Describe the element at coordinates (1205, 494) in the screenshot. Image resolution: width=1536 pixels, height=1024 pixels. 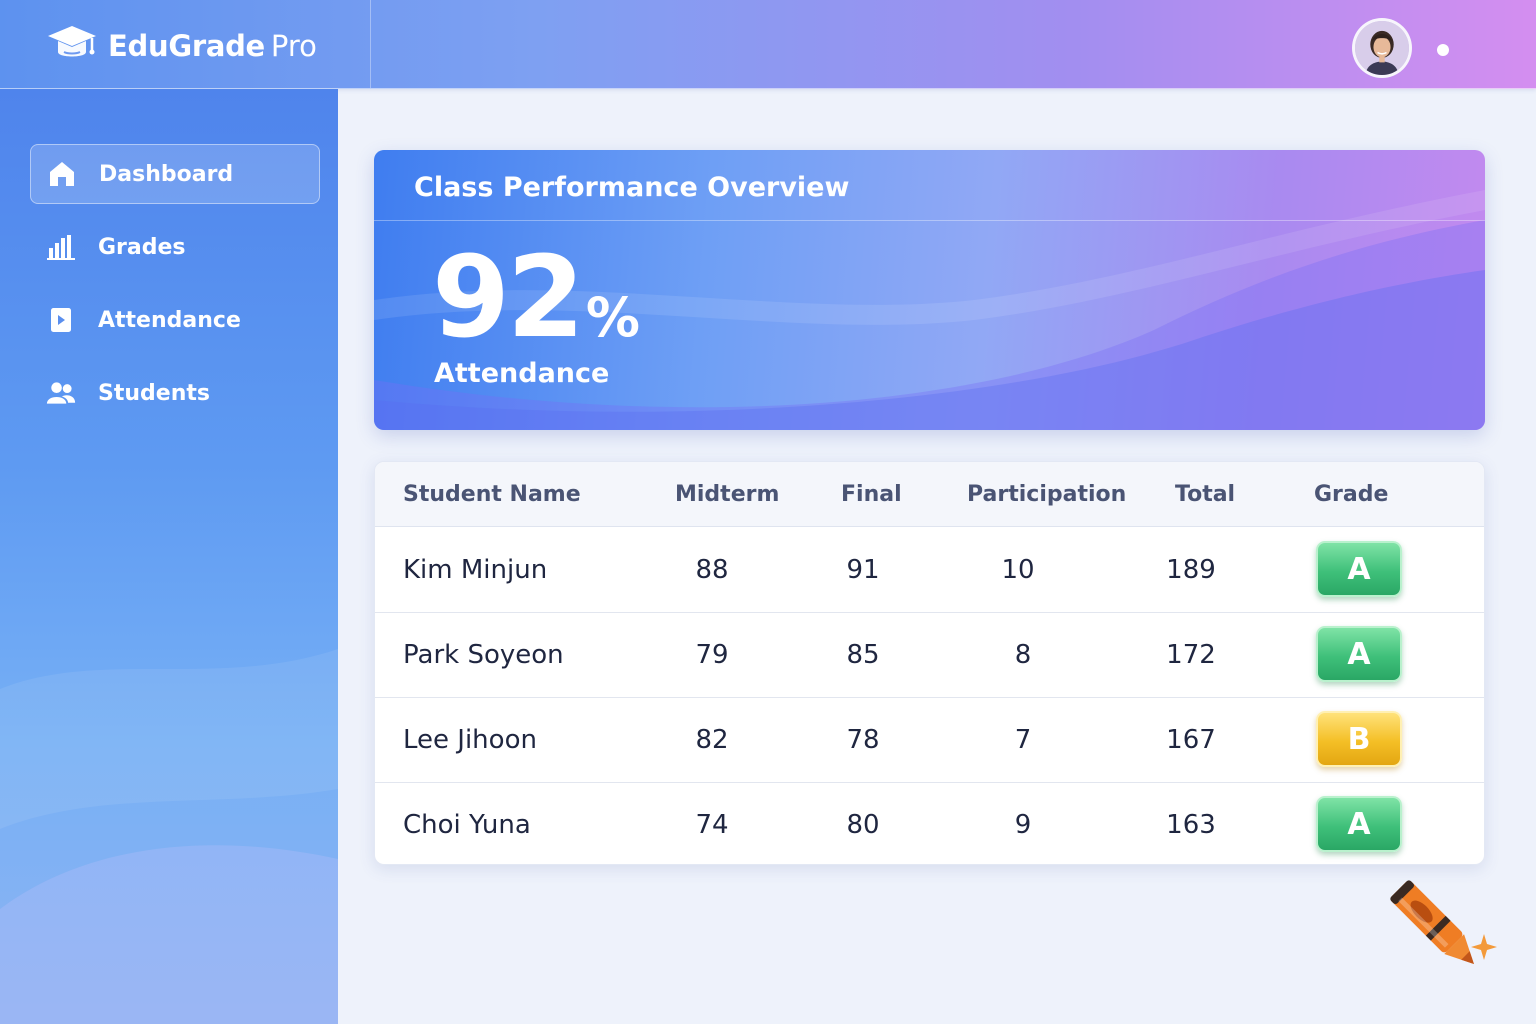
I see `column-header-total: Total` at that location.